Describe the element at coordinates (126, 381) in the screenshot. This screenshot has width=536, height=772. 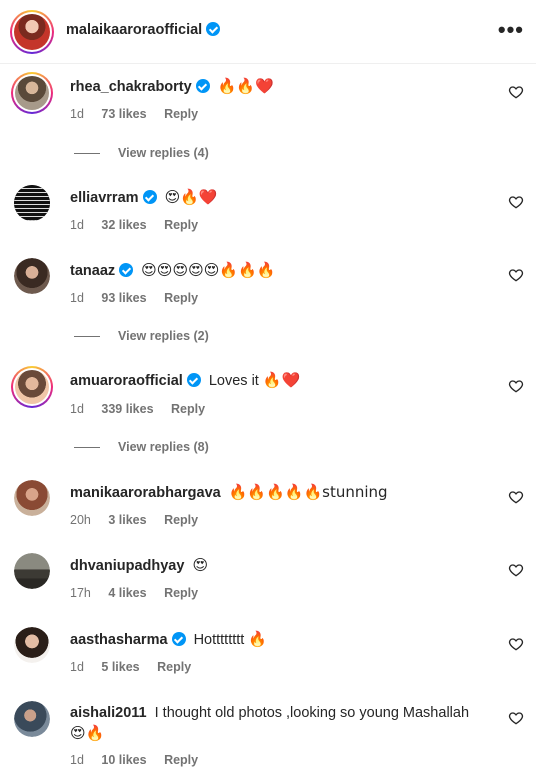
I see `comment-username: amuaroraofficial` at that location.